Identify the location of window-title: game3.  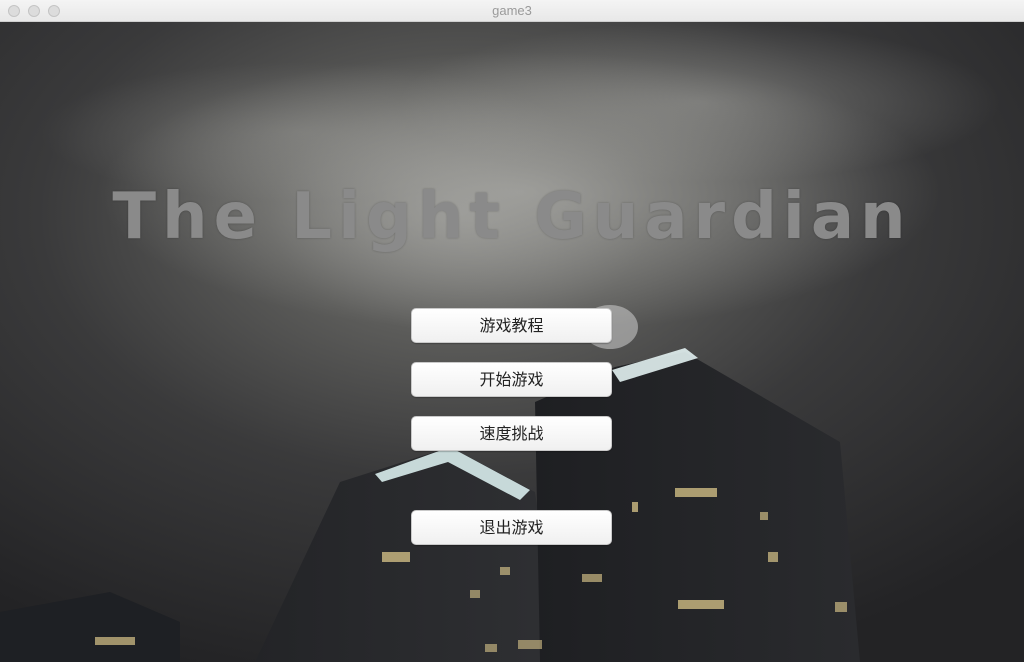
(512, 10).